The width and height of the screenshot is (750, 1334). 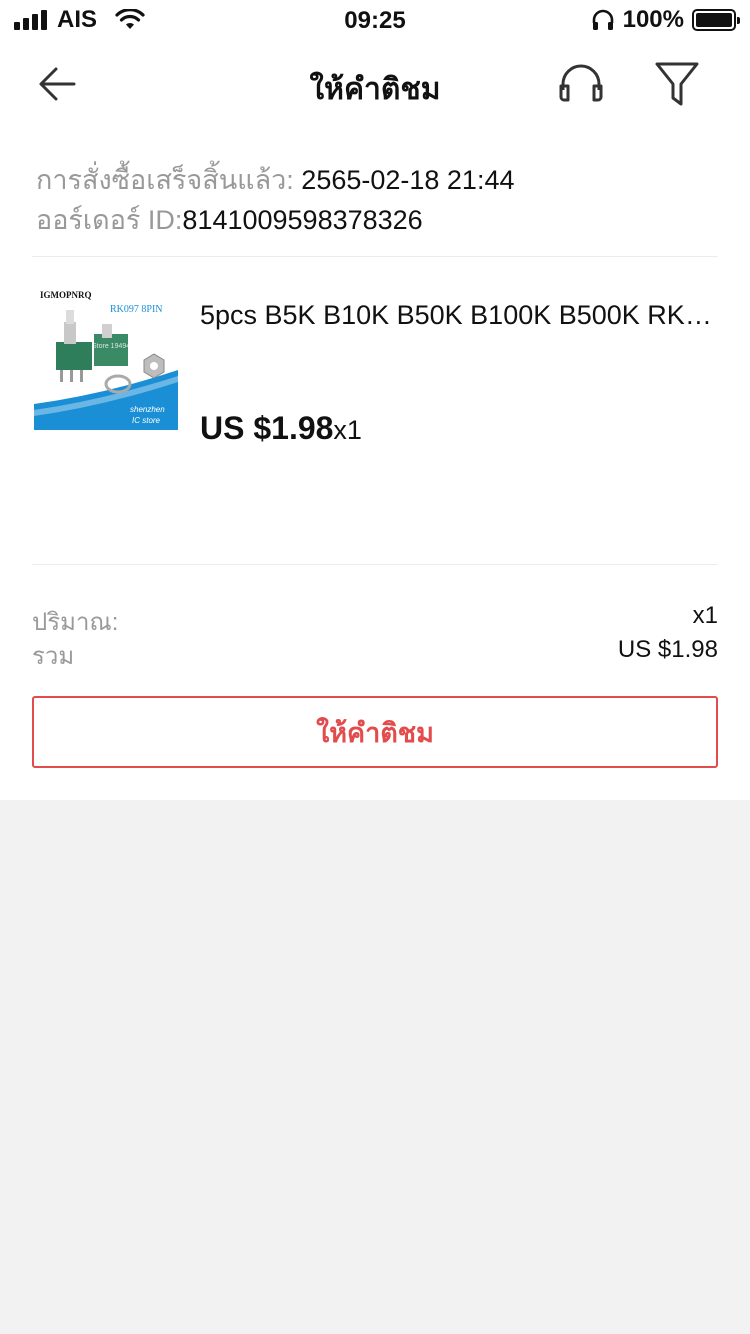 I want to click on product-image-watermark: Store 1949432, so click(x=115, y=346).